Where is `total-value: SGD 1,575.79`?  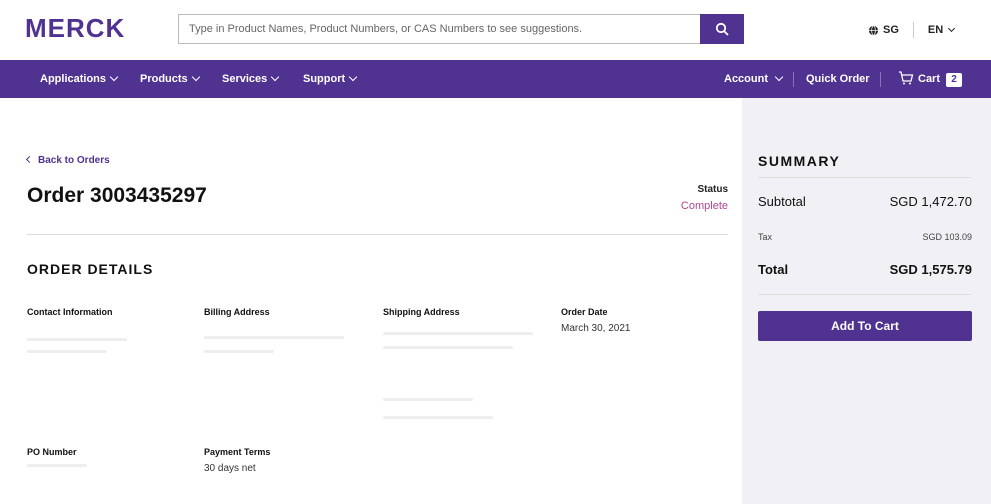
total-value: SGD 1,575.79 is located at coordinates (930, 269).